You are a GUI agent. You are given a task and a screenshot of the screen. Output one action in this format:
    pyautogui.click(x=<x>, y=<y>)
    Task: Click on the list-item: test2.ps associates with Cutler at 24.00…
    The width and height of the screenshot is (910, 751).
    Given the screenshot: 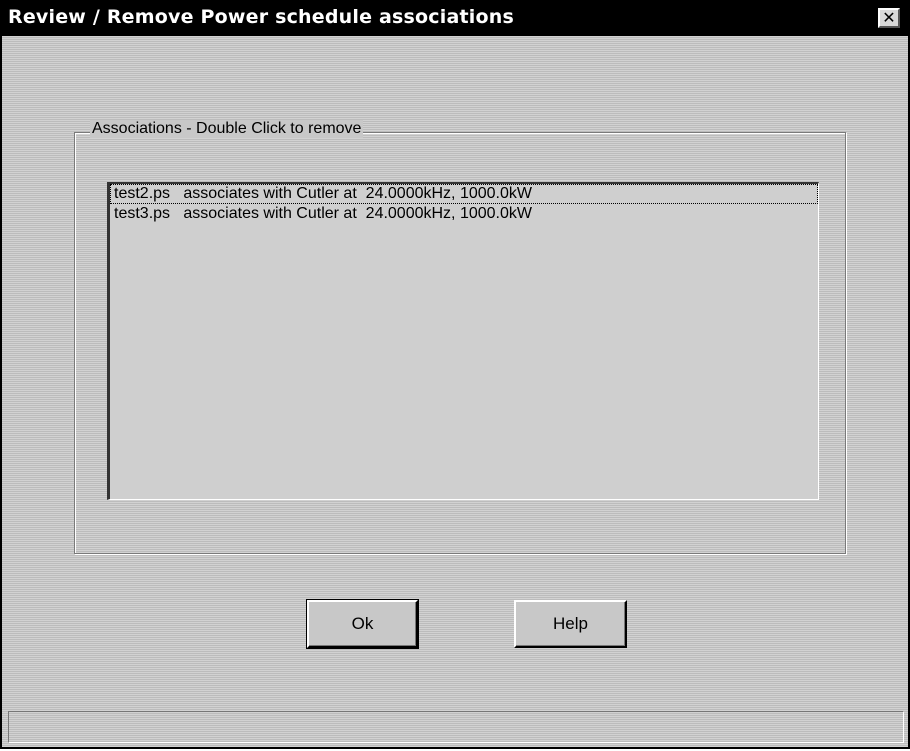 What is the action you would take?
    pyautogui.click(x=464, y=194)
    